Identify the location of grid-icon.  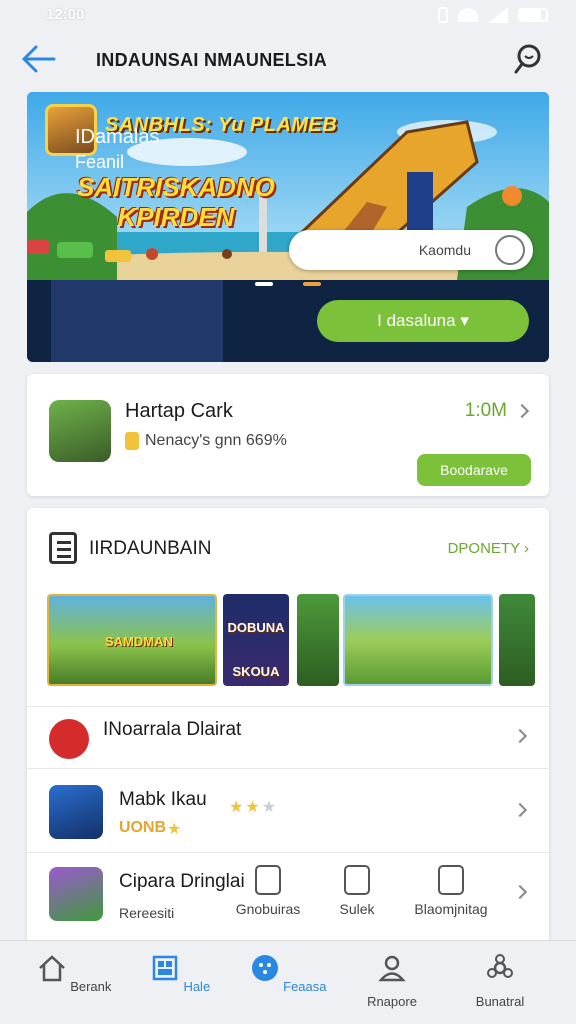
(165, 968).